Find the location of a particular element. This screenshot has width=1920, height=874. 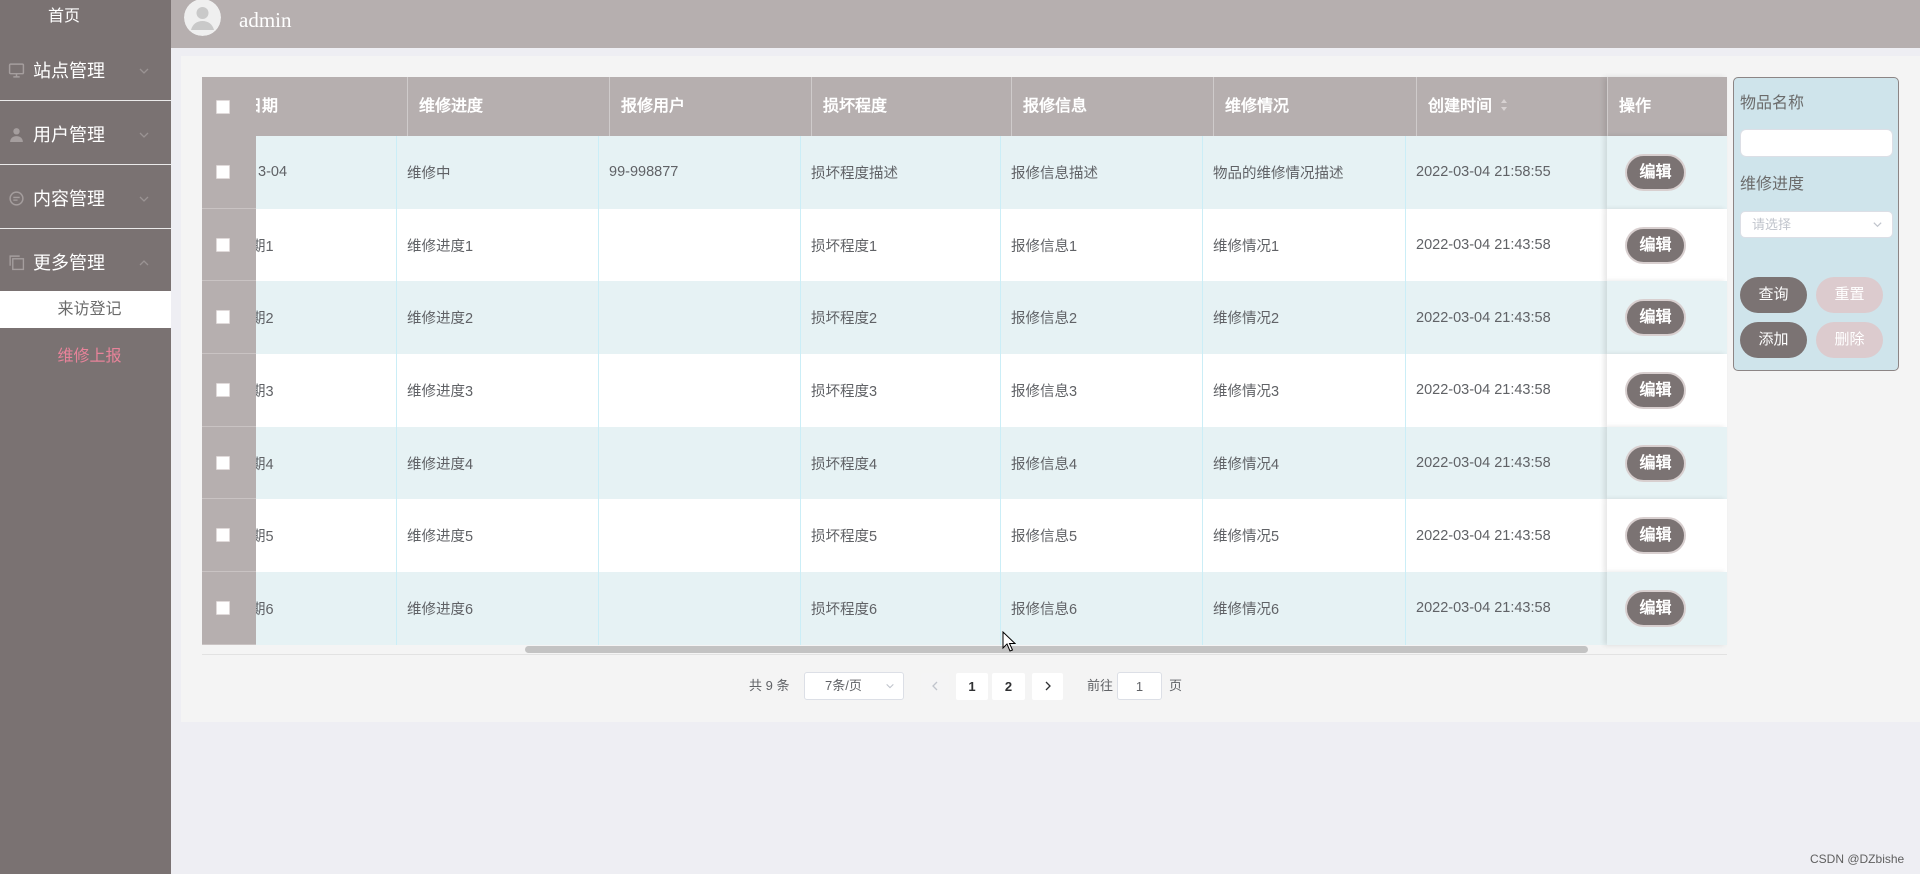

created-cell: 2022-03-04 21:43:58 is located at coordinates (1506, 317).